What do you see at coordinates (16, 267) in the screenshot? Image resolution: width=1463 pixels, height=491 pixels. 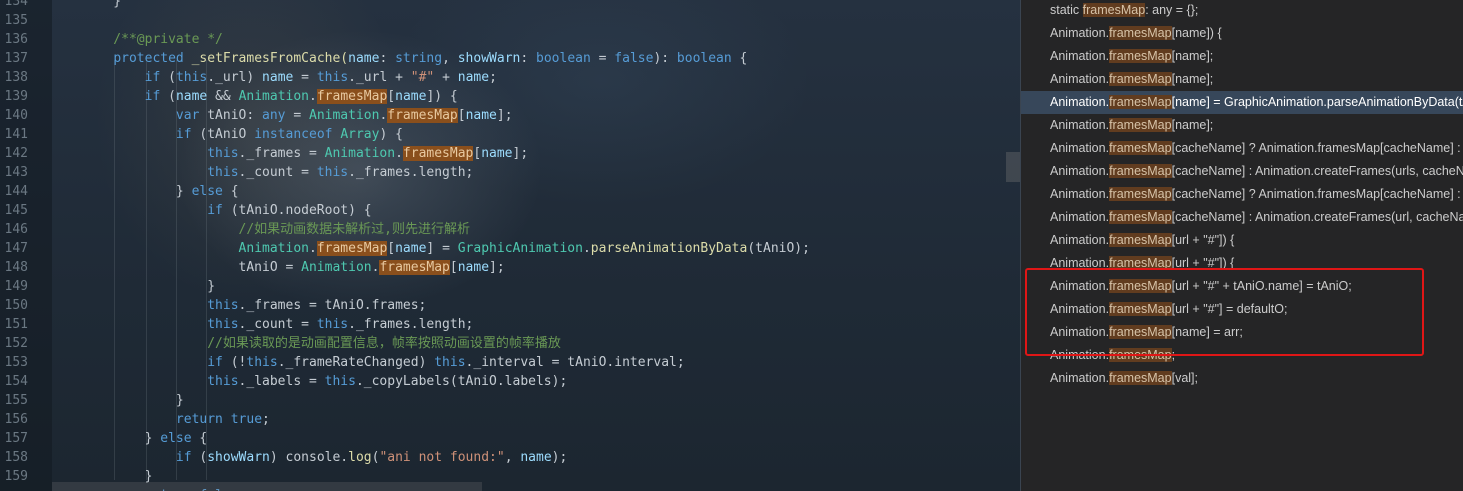 I see `line-number: 148` at bounding box center [16, 267].